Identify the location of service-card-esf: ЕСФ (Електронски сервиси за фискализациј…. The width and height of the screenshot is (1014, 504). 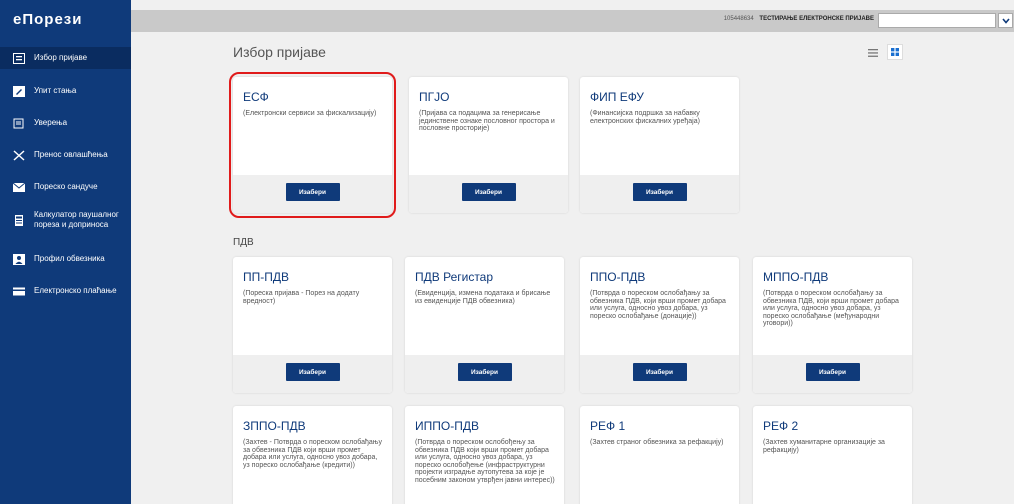
(312, 145).